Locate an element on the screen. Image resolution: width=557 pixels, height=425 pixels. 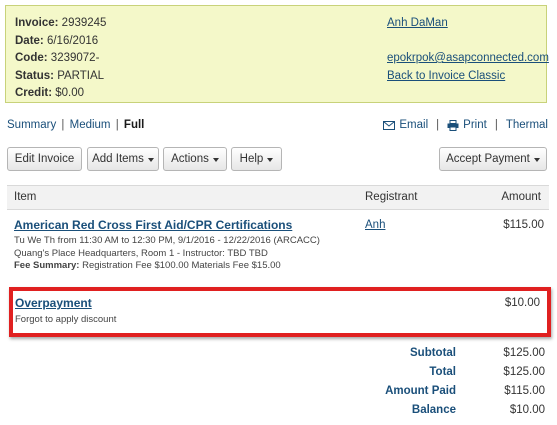
edit-invoice-label: Edit Invoice is located at coordinates (44, 159).